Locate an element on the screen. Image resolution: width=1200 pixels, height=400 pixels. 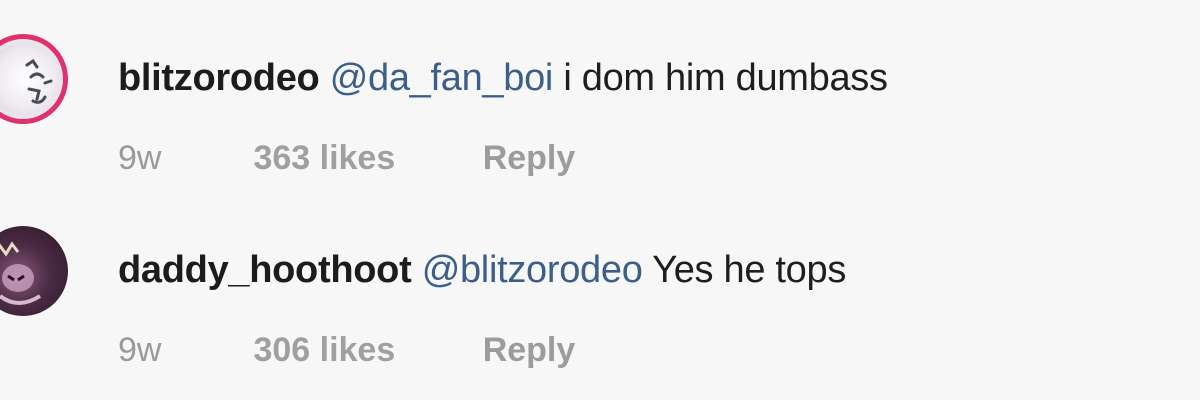
comment-username: blitzorodeo is located at coordinates (219, 78).